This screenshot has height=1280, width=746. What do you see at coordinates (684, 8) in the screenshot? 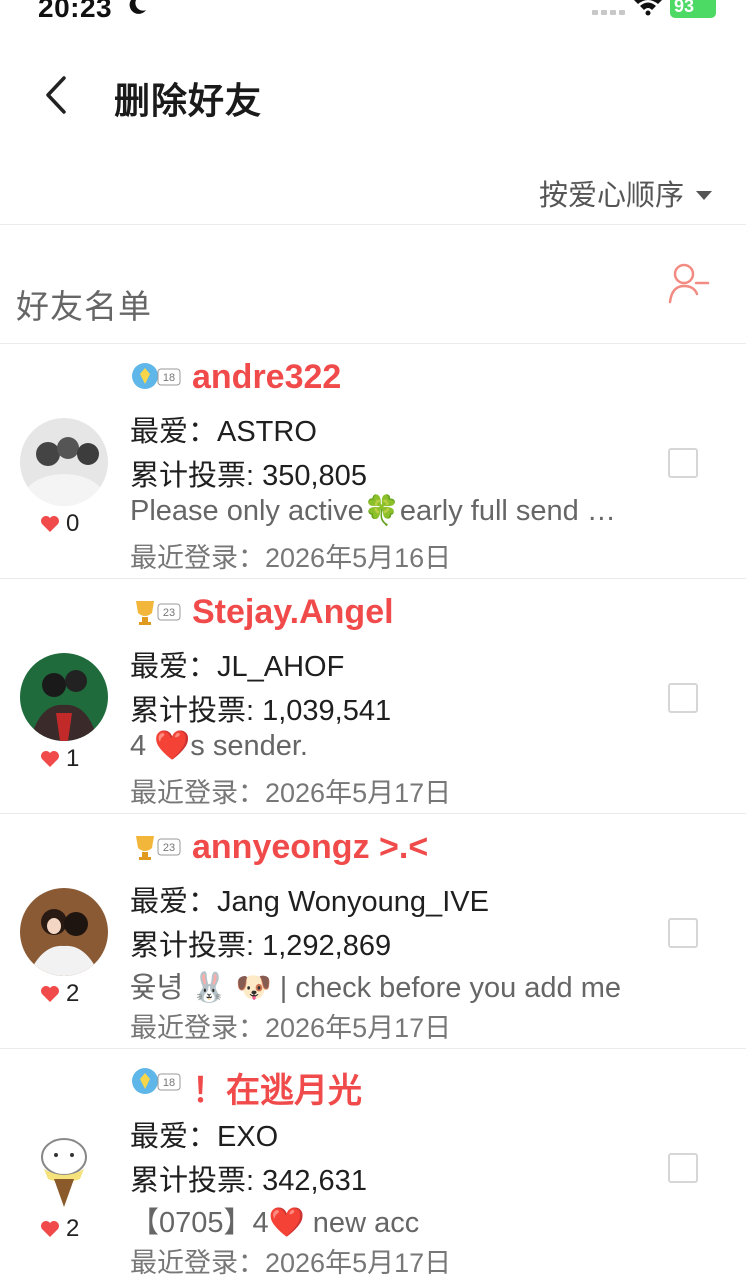
I see `battery-level: 93` at bounding box center [684, 8].